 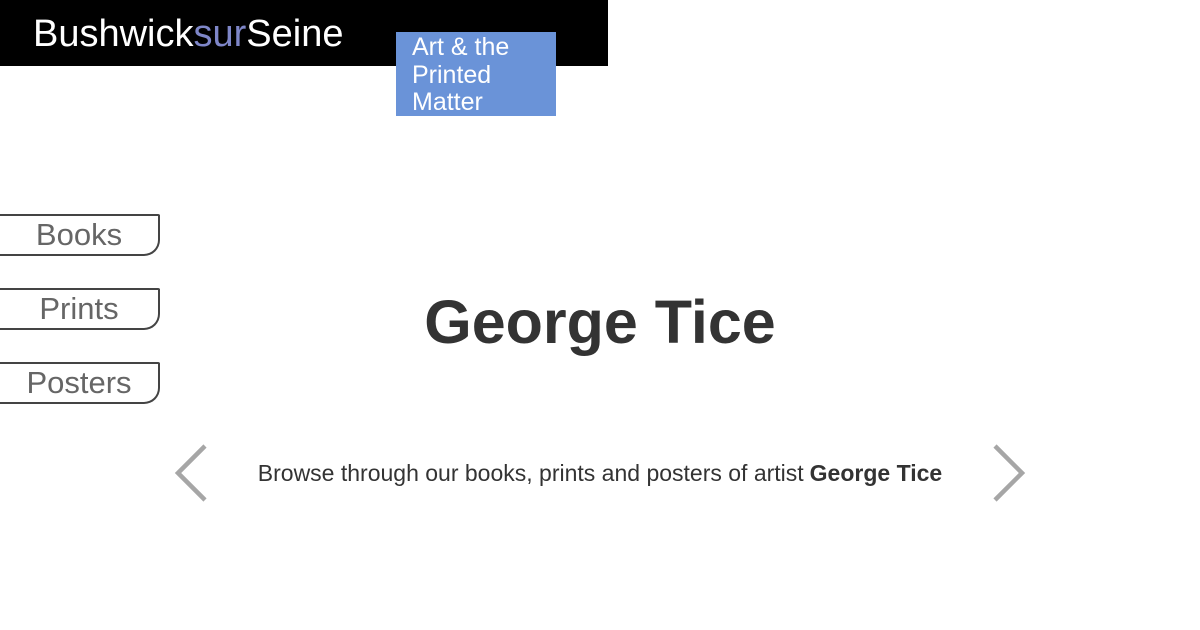 I want to click on logo-part-seine: Seine, so click(x=295, y=34).